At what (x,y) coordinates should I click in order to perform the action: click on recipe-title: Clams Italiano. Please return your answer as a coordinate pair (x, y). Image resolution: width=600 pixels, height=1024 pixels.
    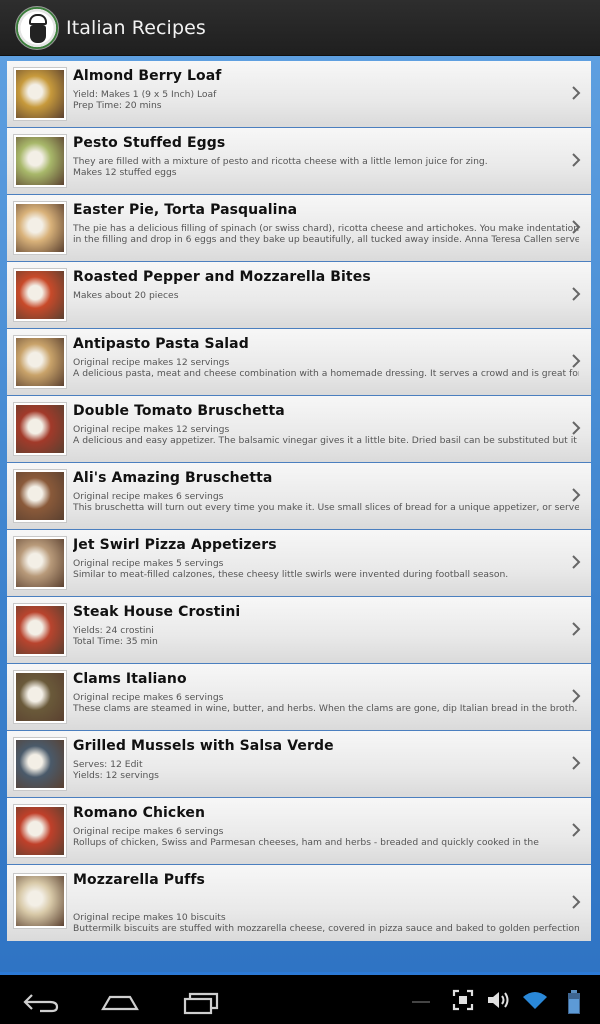
    Looking at the image, I should click on (130, 679).